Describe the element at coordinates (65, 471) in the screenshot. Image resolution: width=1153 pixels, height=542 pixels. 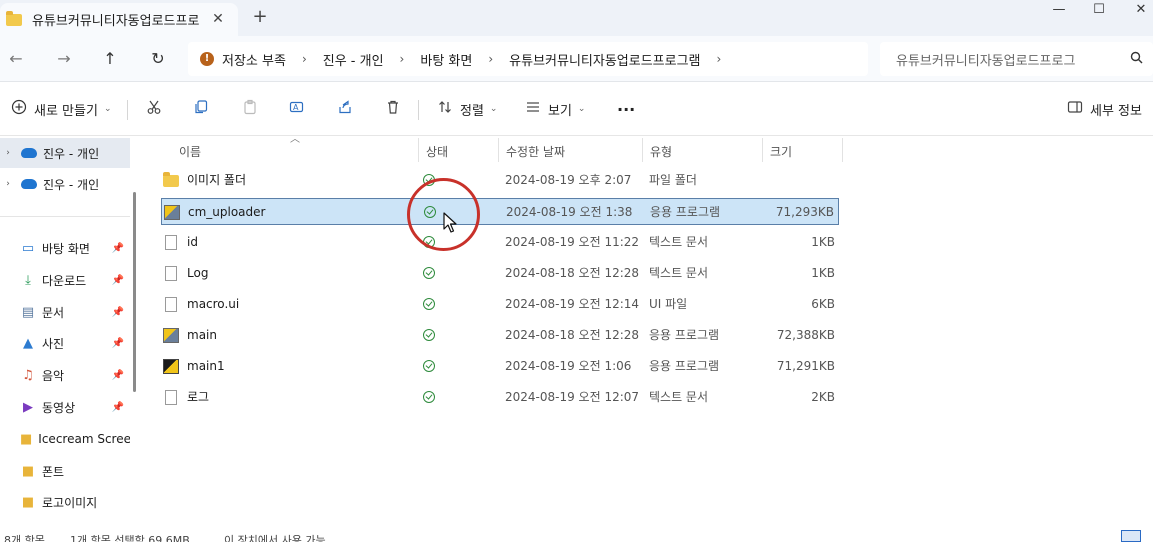
I see `sidebar-item-fonts: ■ 폰트` at that location.